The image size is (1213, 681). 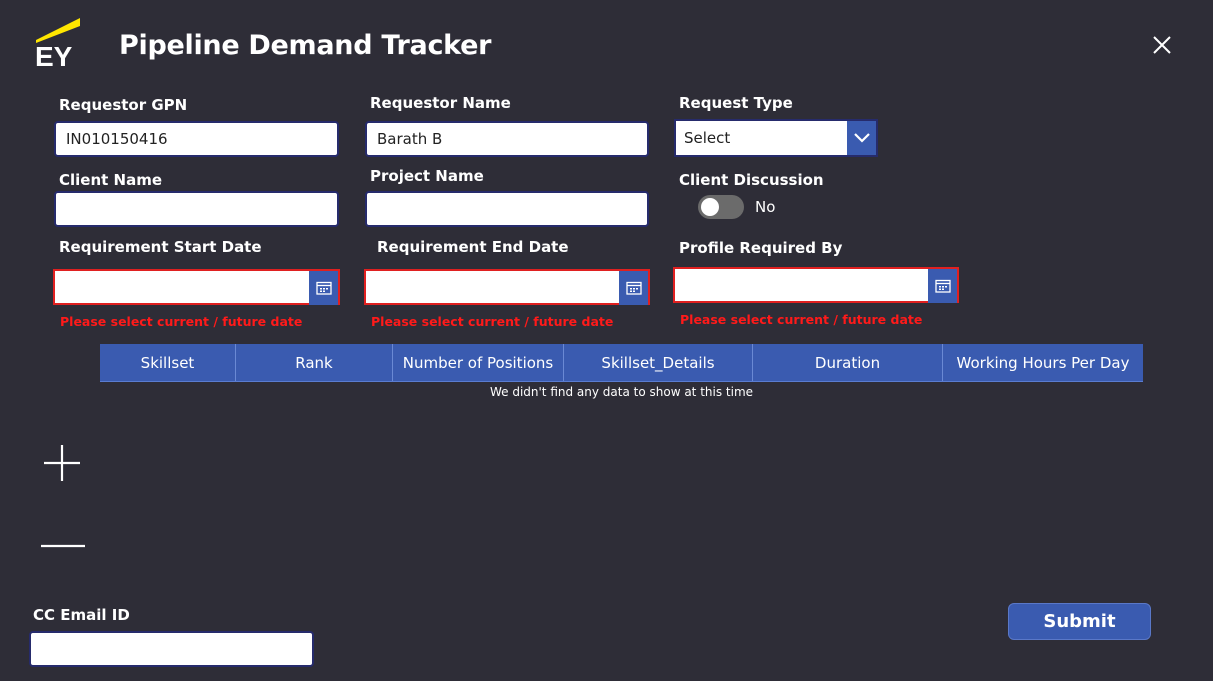 I want to click on cc-email-input, so click(x=171, y=649).